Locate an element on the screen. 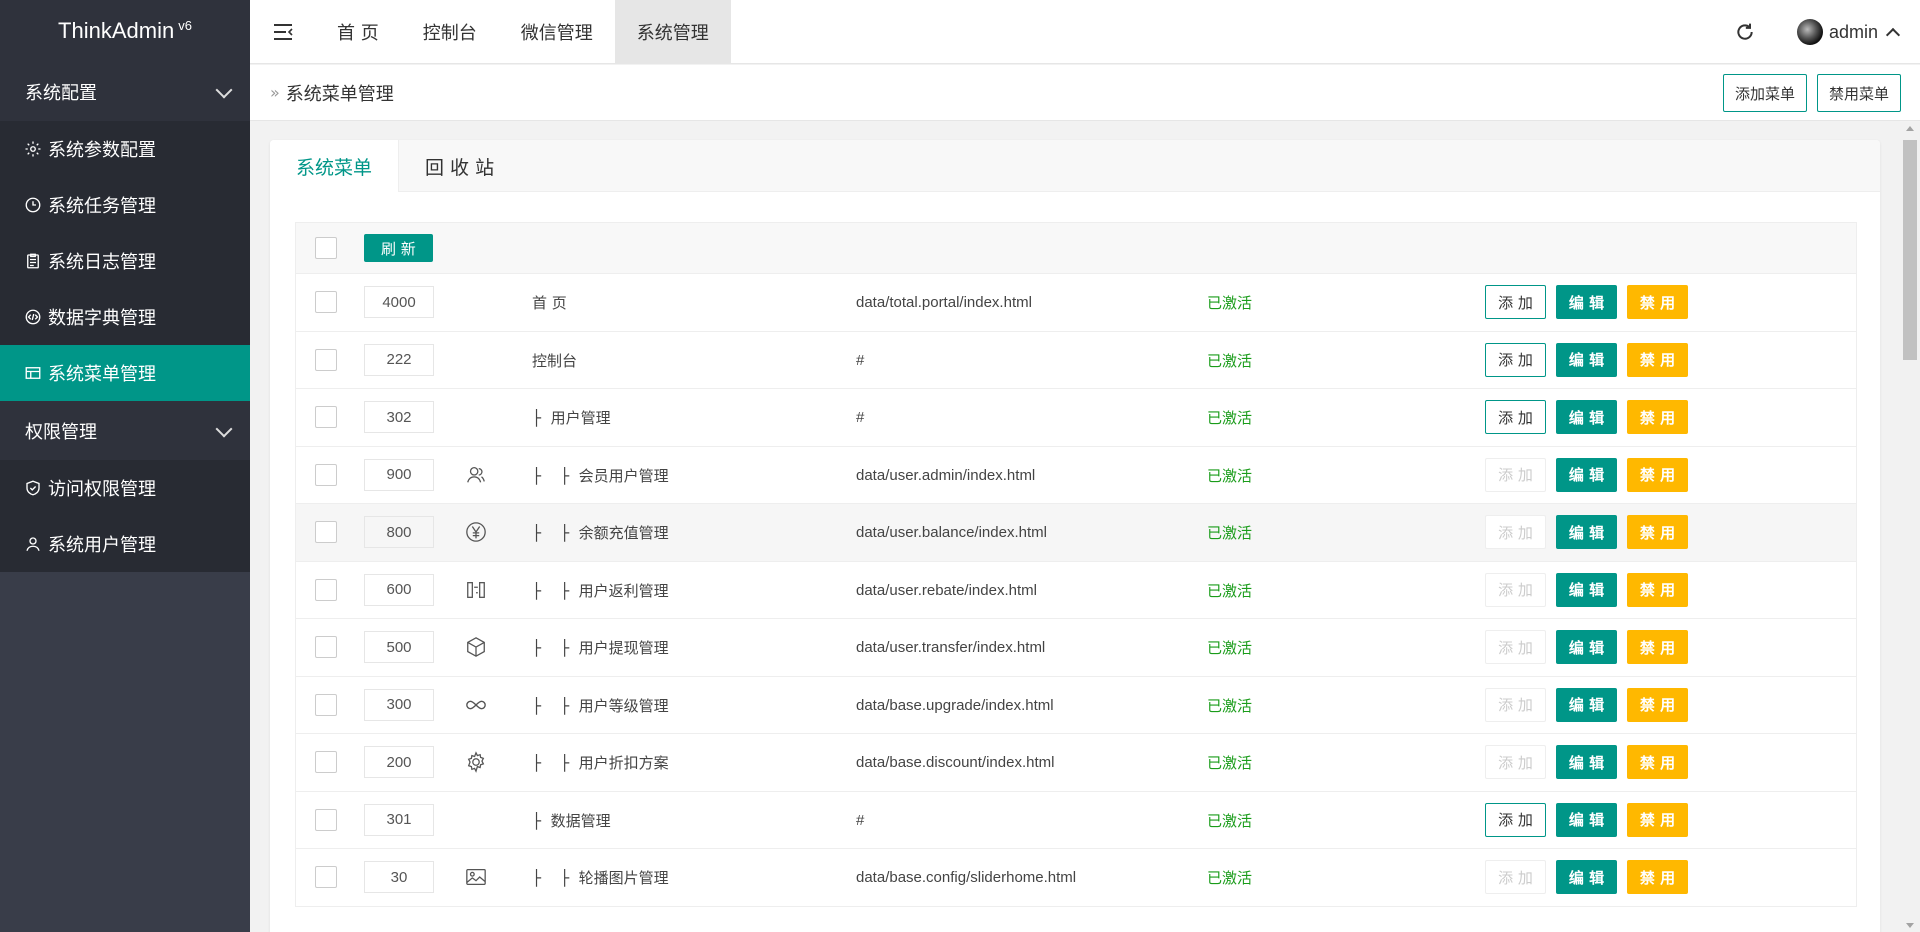 The width and height of the screenshot is (1920, 932). select-all-checkbox is located at coordinates (326, 248).